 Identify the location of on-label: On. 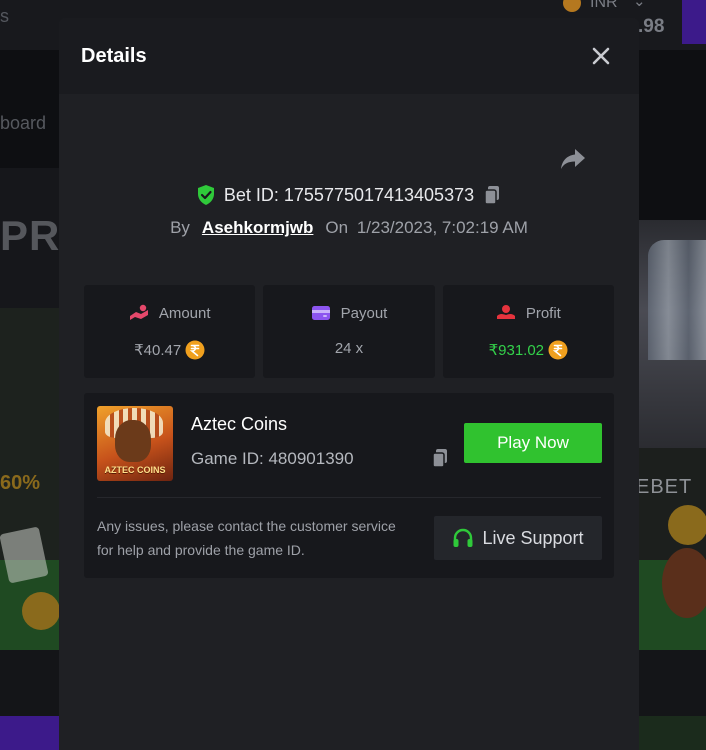
(337, 227).